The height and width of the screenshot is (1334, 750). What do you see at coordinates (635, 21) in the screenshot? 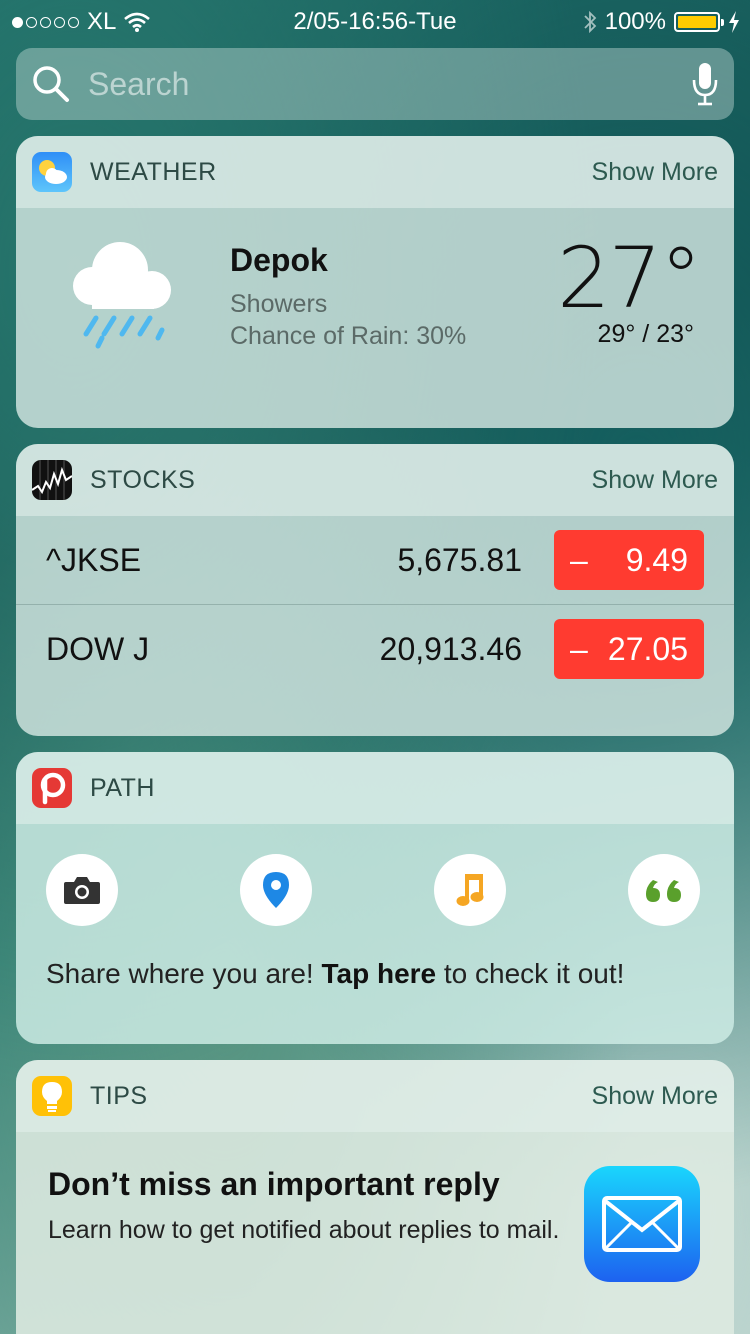
I see `battery-percent: 100%` at bounding box center [635, 21].